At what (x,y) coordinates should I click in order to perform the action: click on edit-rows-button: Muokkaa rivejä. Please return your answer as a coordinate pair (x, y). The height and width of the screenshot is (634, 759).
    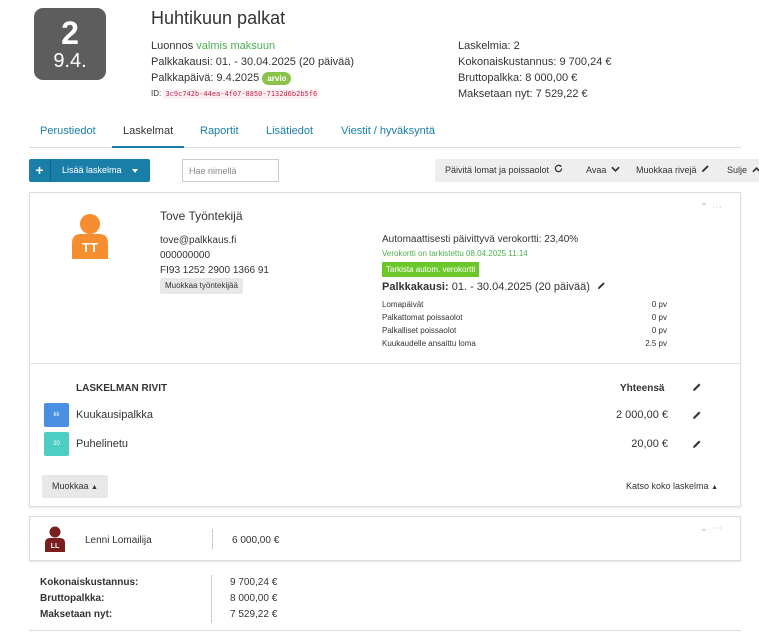
    Looking at the image, I should click on (673, 170).